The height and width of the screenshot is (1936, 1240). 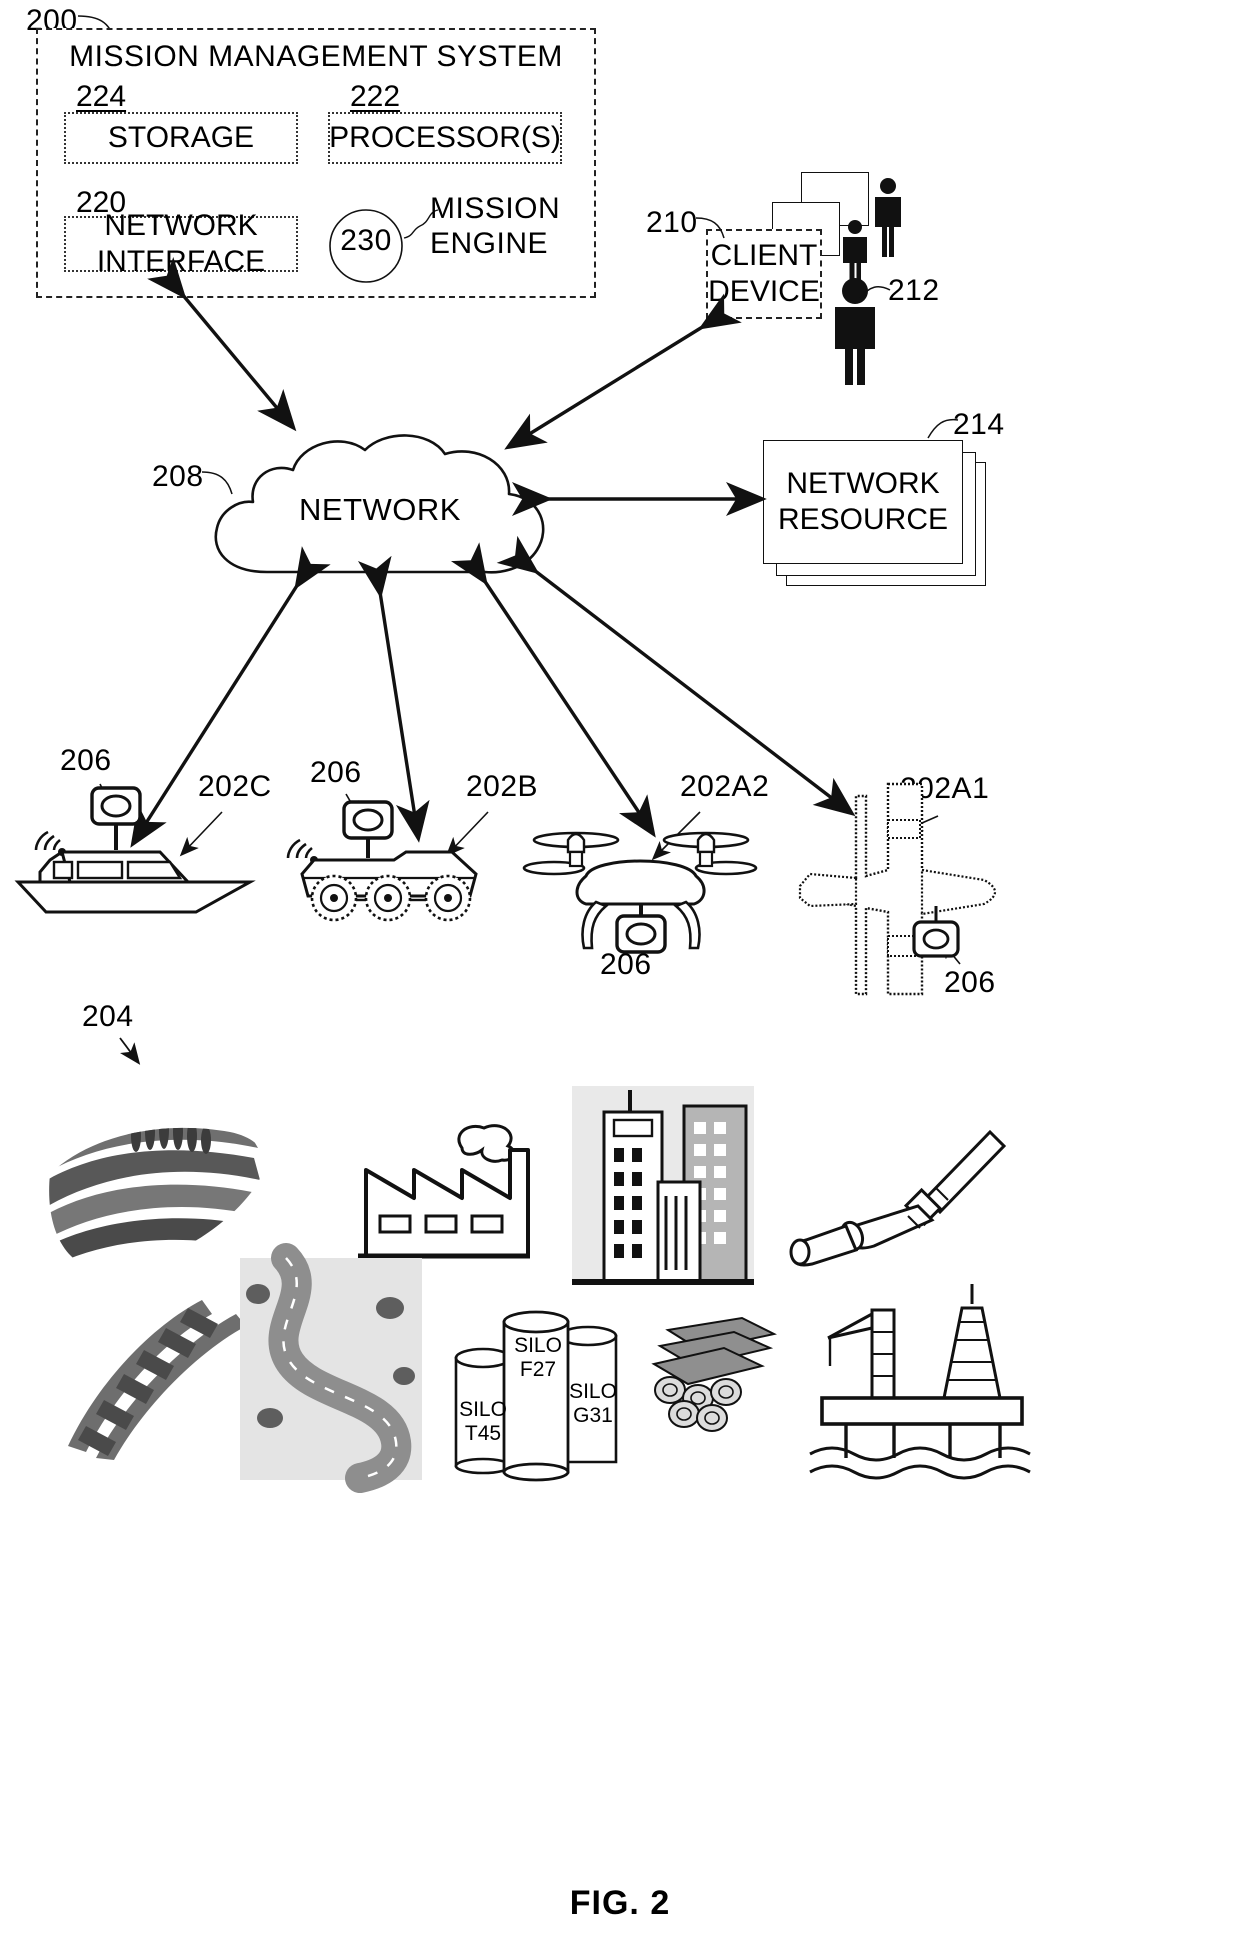 What do you see at coordinates (130, 1051) in the screenshot?
I see `ref-204-leader` at bounding box center [130, 1051].